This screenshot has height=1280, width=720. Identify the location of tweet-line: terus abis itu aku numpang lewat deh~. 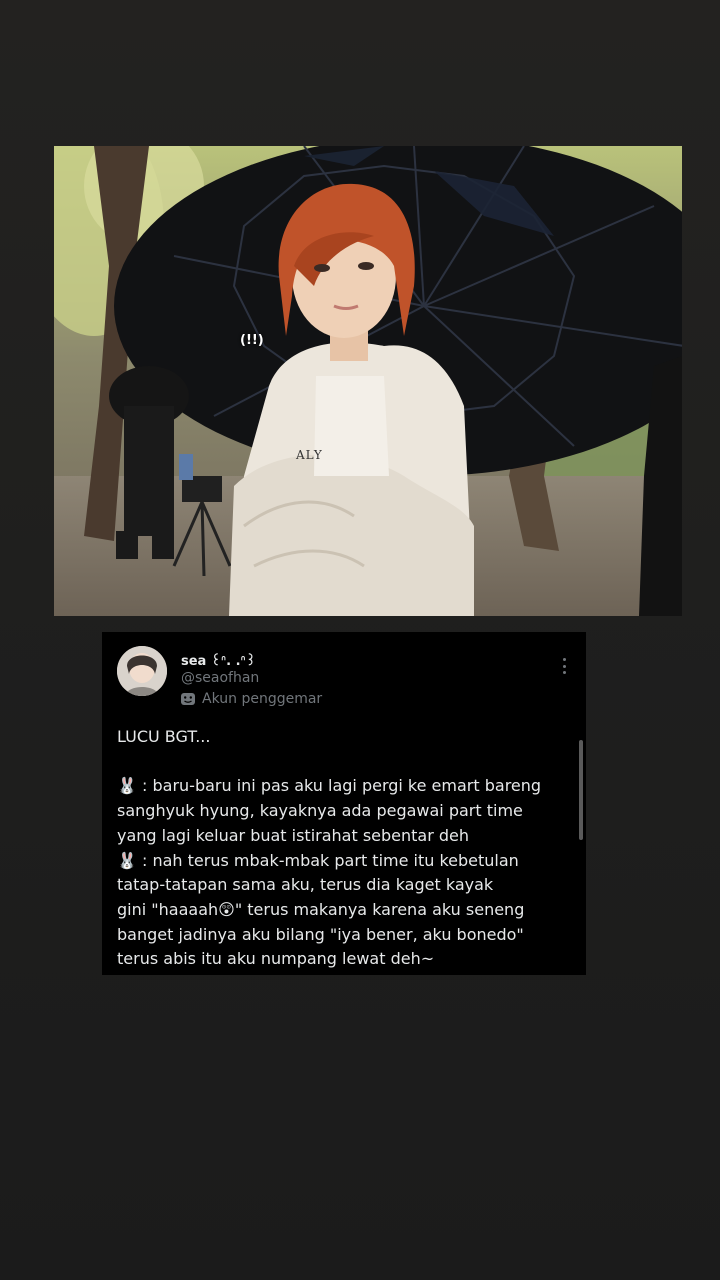
(276, 959).